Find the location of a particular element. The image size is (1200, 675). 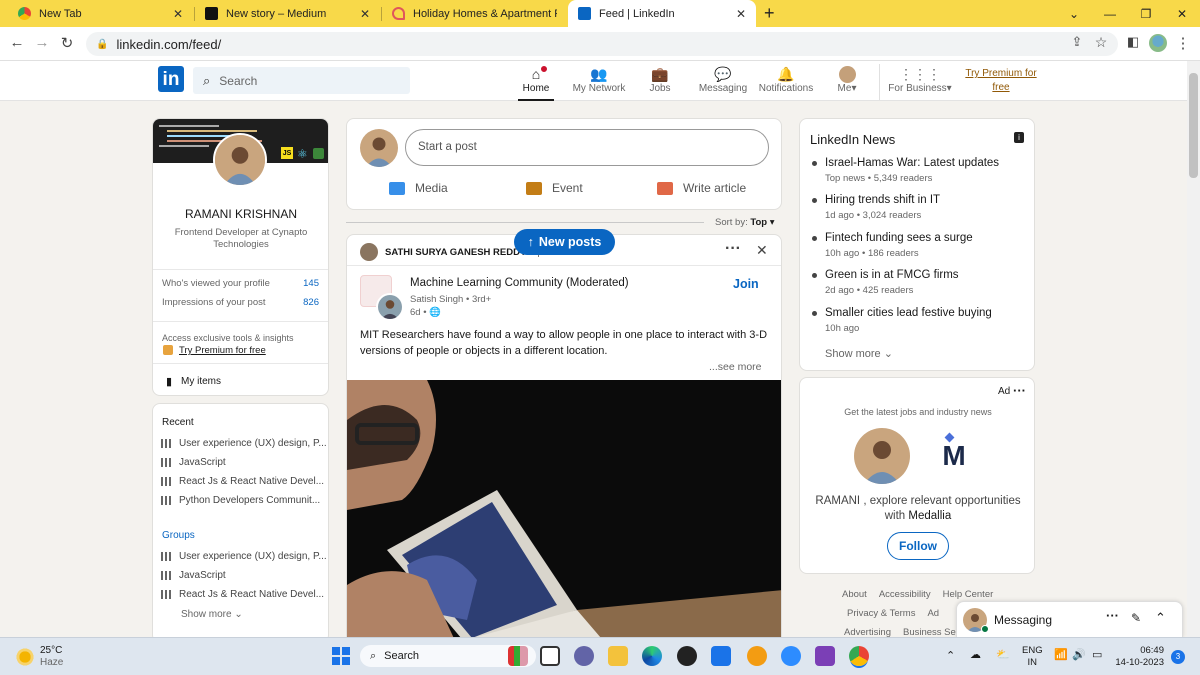

dell-icon is located at coordinates (687, 656).